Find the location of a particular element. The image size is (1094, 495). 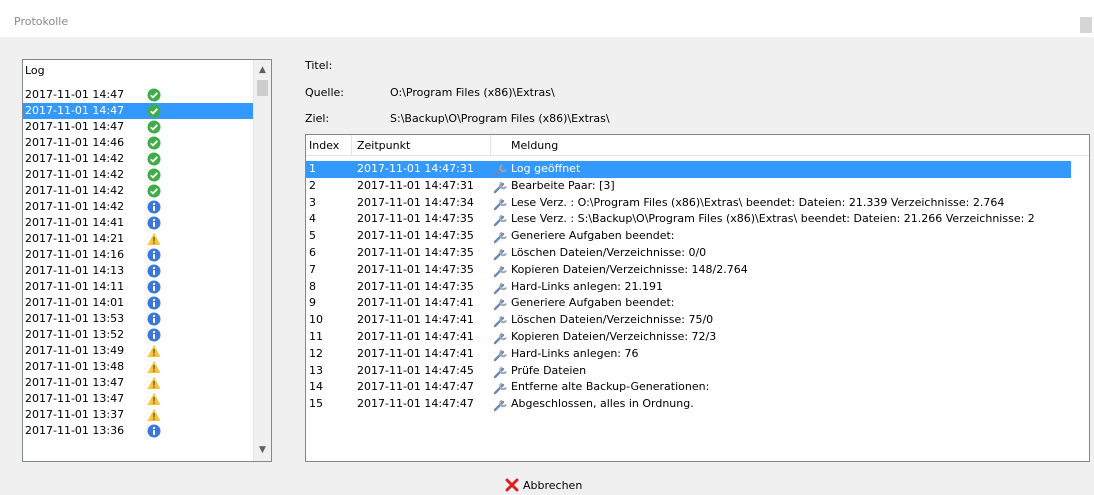

log-list-item: 2017-11-01 14:13 is located at coordinates (138, 271).